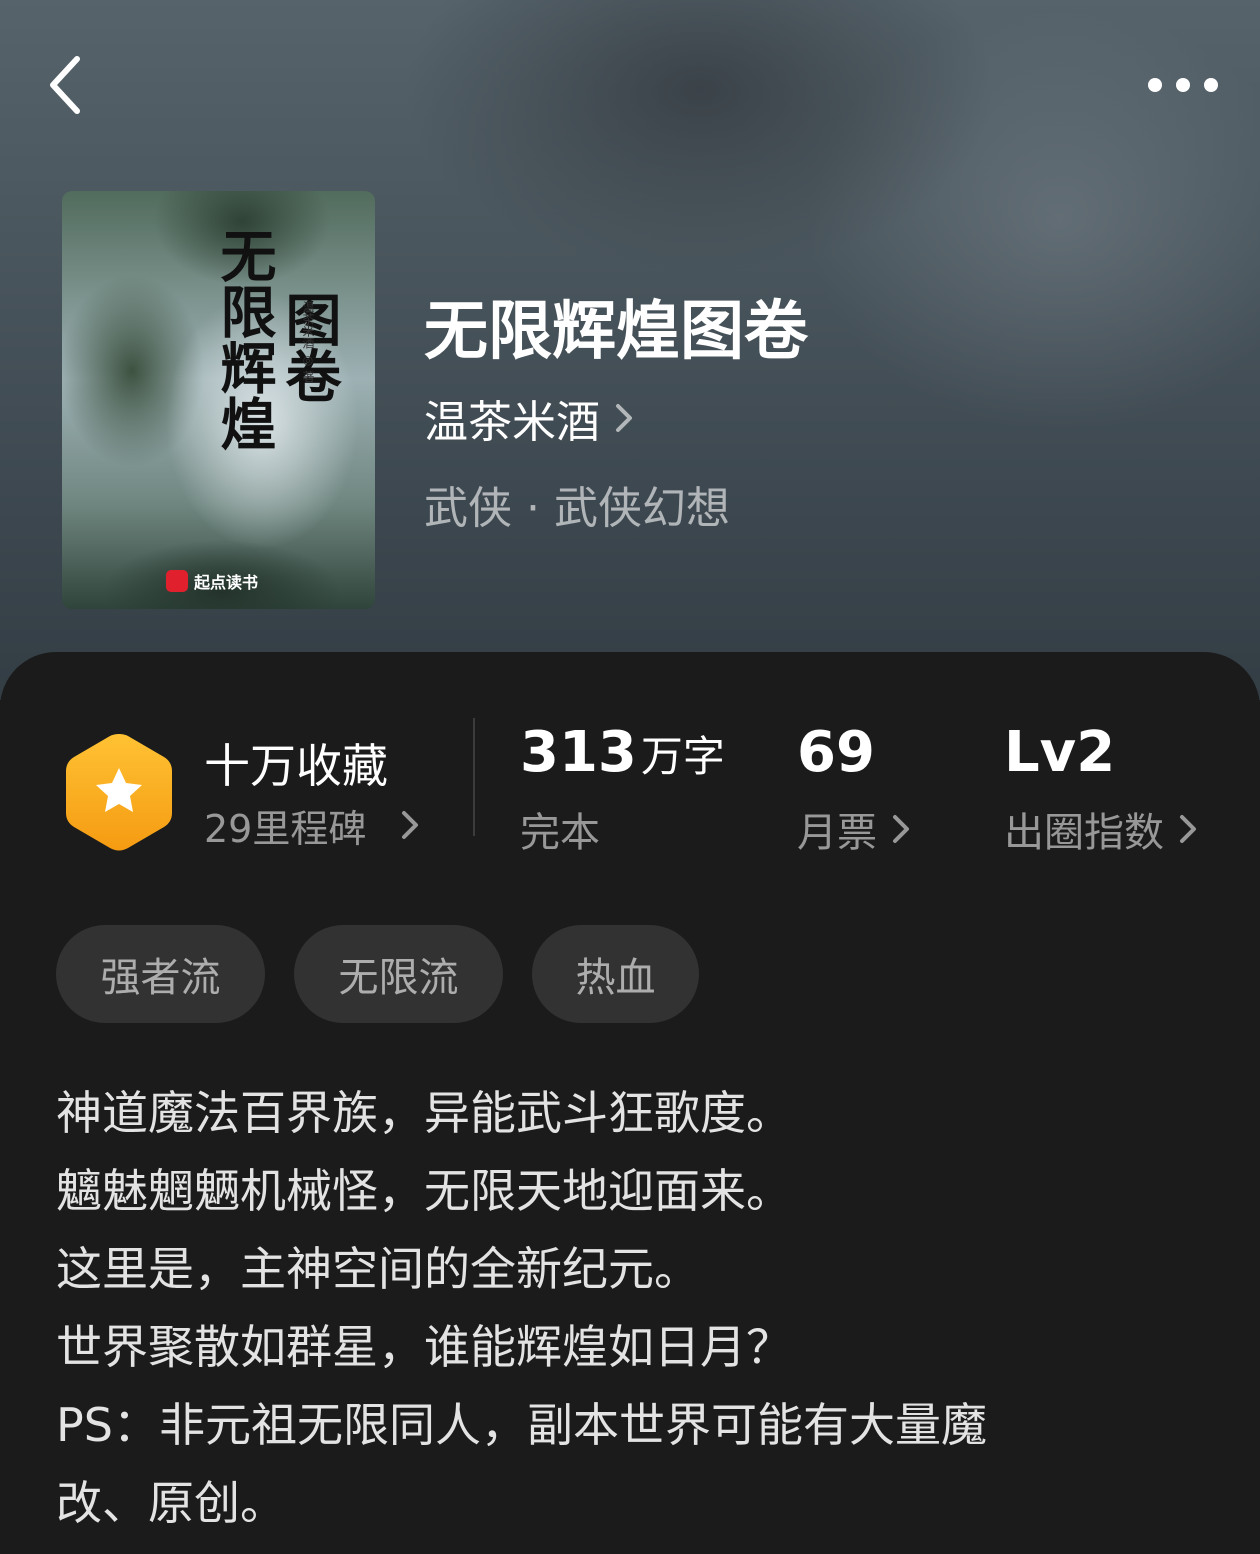 The height and width of the screenshot is (1554, 1260). I want to click on word-count-unit: 万字, so click(682, 756).